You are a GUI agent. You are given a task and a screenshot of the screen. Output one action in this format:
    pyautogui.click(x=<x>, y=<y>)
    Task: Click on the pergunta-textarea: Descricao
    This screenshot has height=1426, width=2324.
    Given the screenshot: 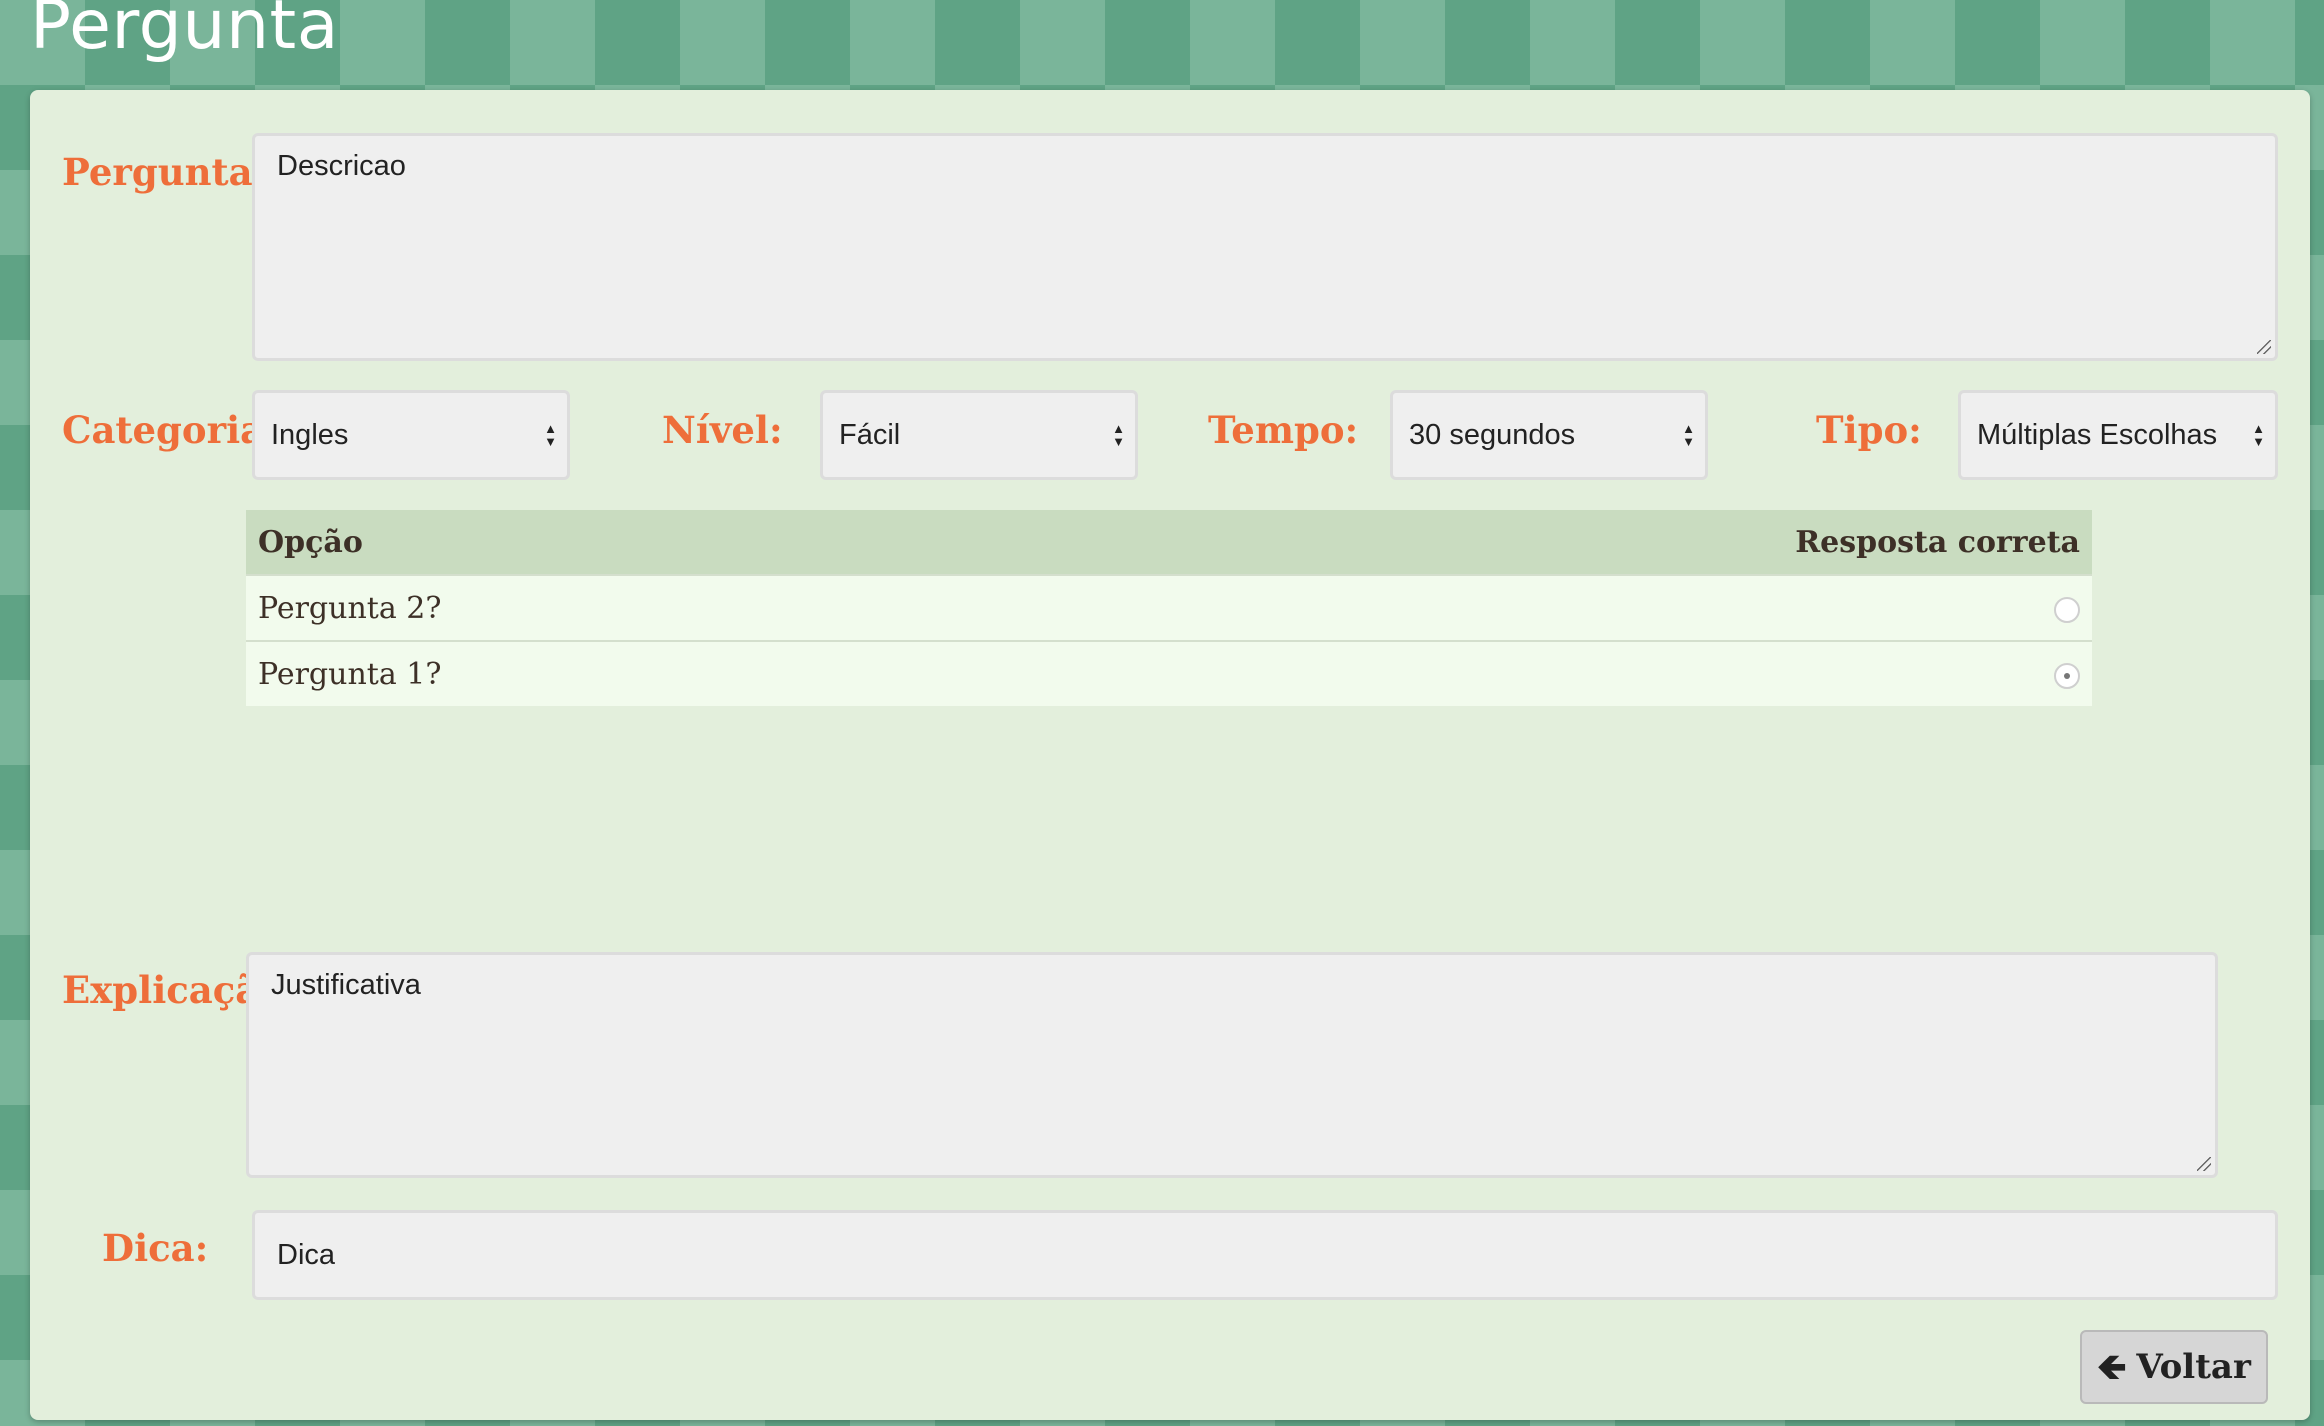 What is the action you would take?
    pyautogui.click(x=1265, y=247)
    